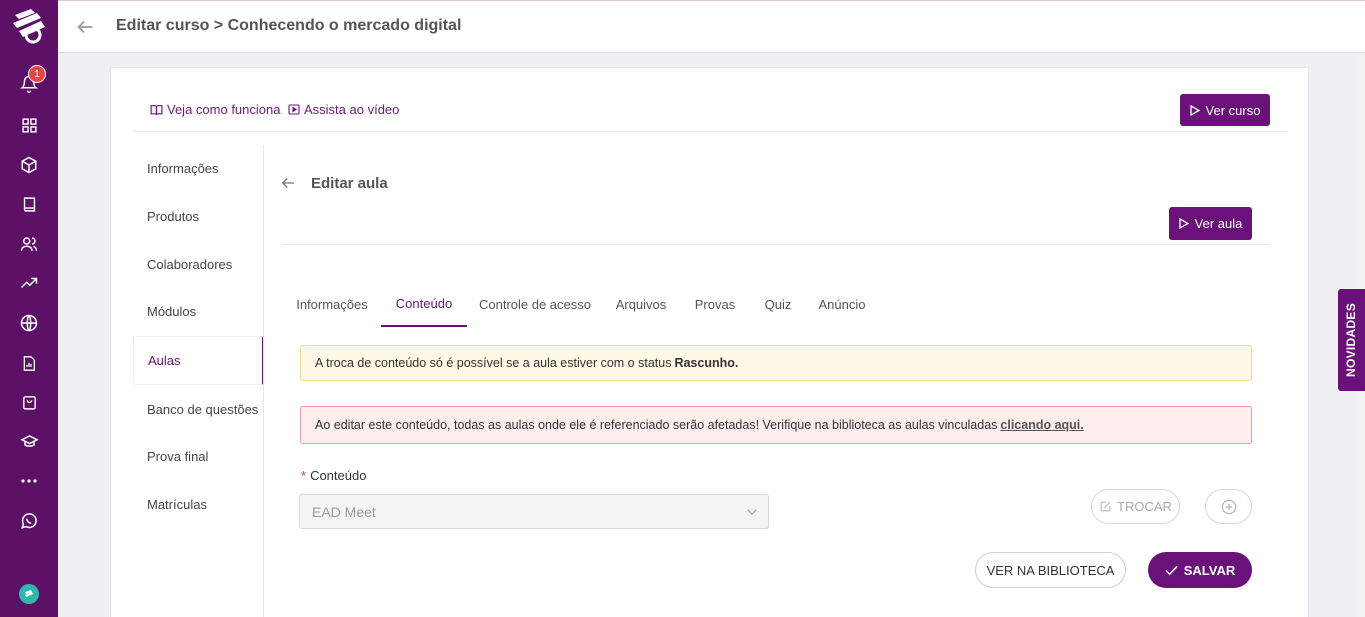 The image size is (1365, 617). I want to click on news-side-tab-label: NOVIDADES, so click(1351, 340).